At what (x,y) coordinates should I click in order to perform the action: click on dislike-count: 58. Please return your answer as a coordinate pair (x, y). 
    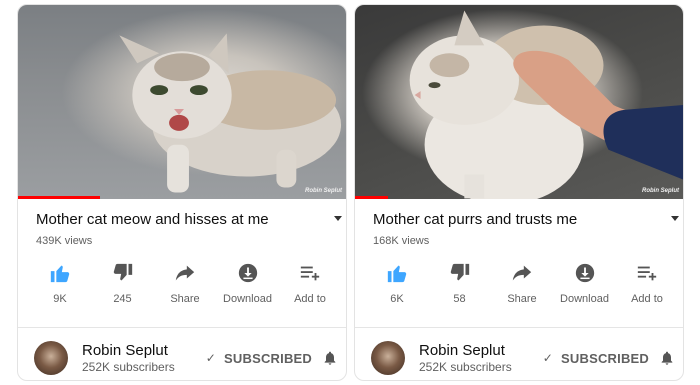
    Looking at the image, I should click on (459, 299).